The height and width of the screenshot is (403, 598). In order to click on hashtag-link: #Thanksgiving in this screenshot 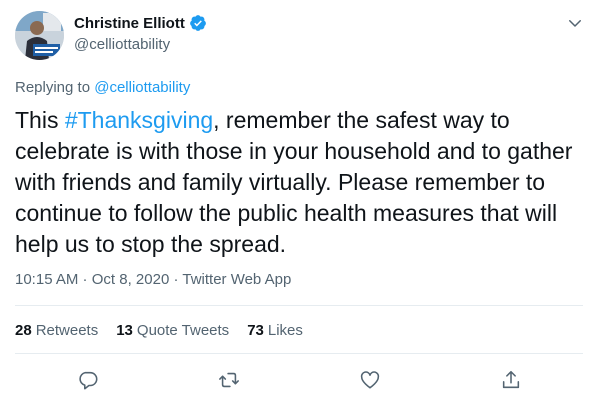, I will do `click(139, 120)`.